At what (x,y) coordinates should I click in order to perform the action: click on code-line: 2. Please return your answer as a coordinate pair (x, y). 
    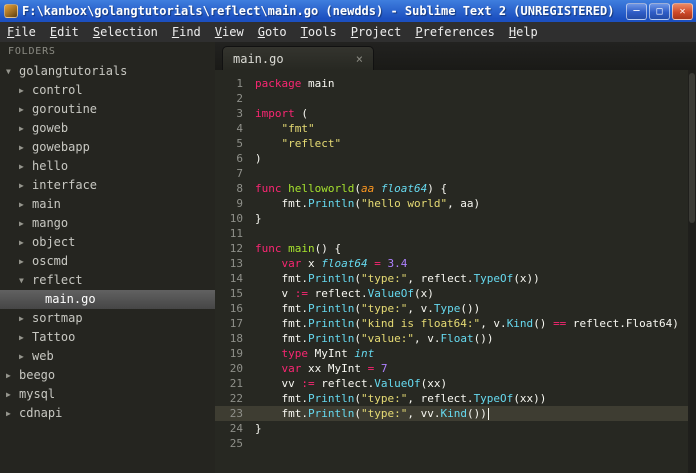
    Looking at the image, I should click on (455, 98).